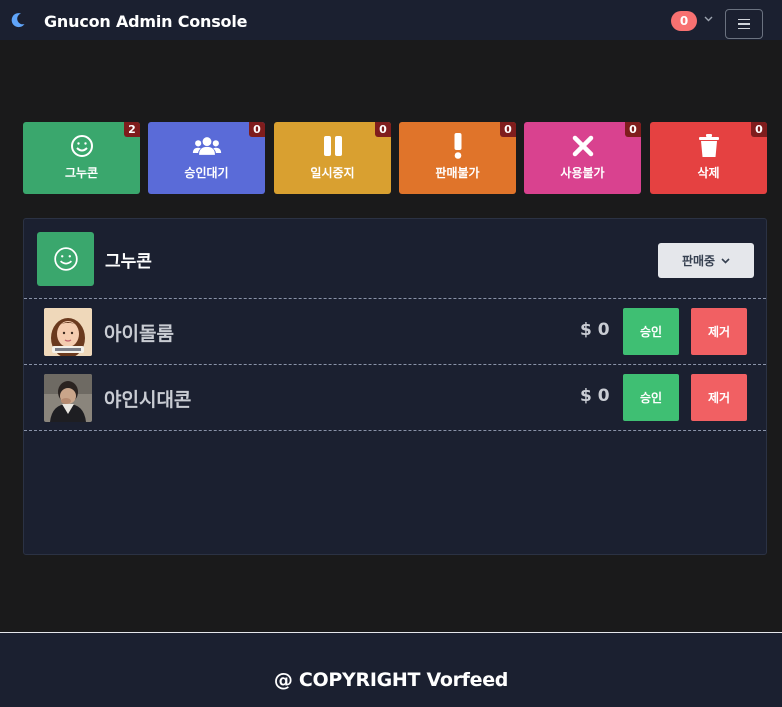 This screenshot has height=707, width=782. I want to click on category-icon, so click(65, 259).